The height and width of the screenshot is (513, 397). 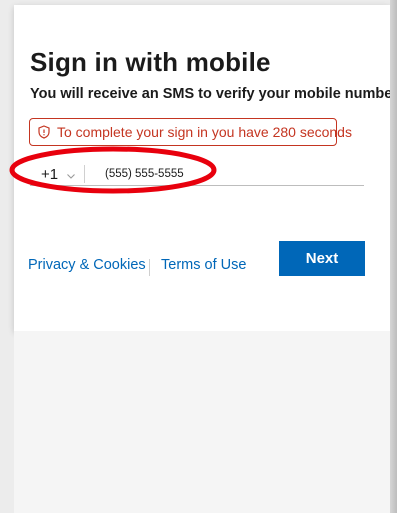 I want to click on shield-icon, so click(x=44, y=132).